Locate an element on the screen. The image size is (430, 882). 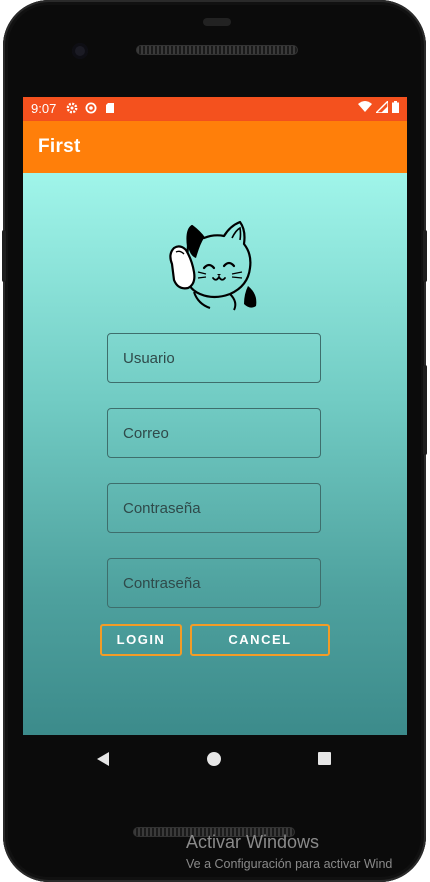
app-bar: First is located at coordinates (215, 147).